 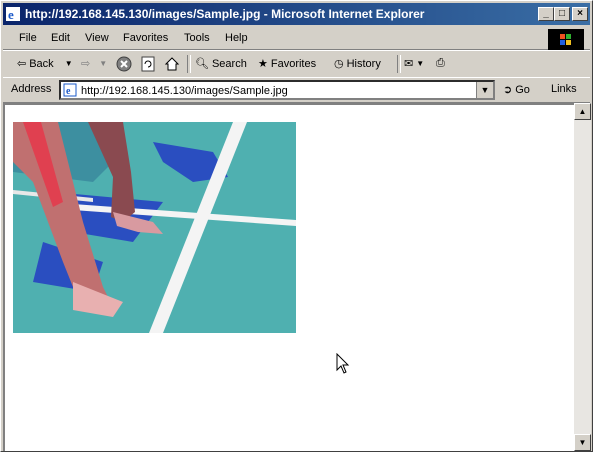 I want to click on vertical-scrollbar: ▲ ▼, so click(x=582, y=277).